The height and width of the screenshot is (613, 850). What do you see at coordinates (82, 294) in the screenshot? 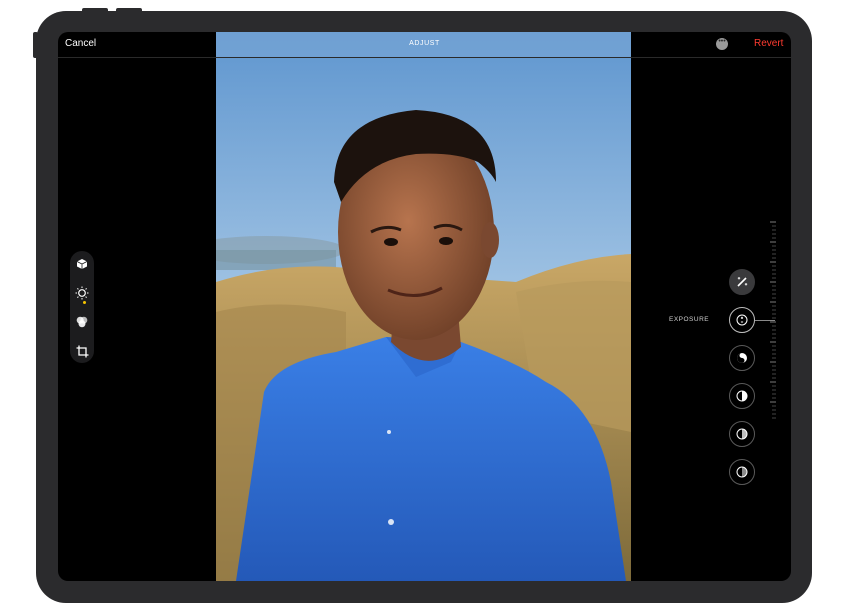
I see `dial-icon` at bounding box center [82, 294].